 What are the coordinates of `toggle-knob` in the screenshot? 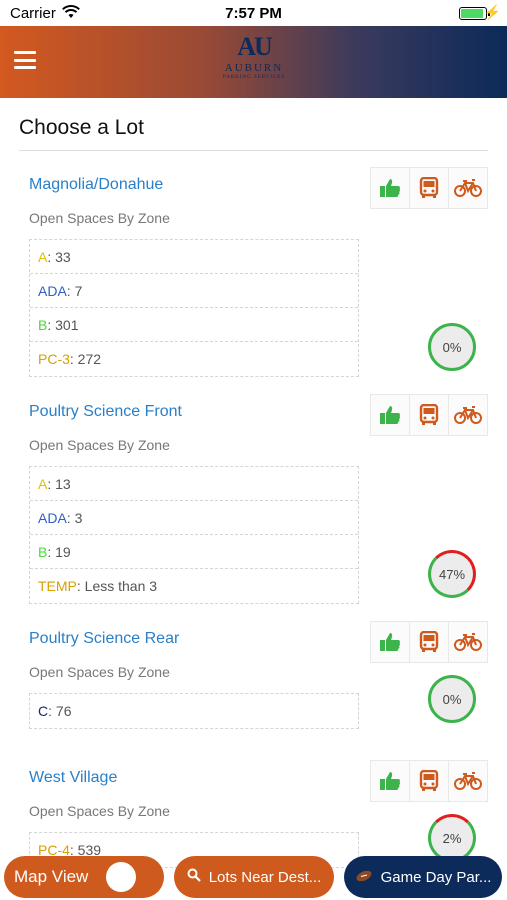 It's located at (121, 877).